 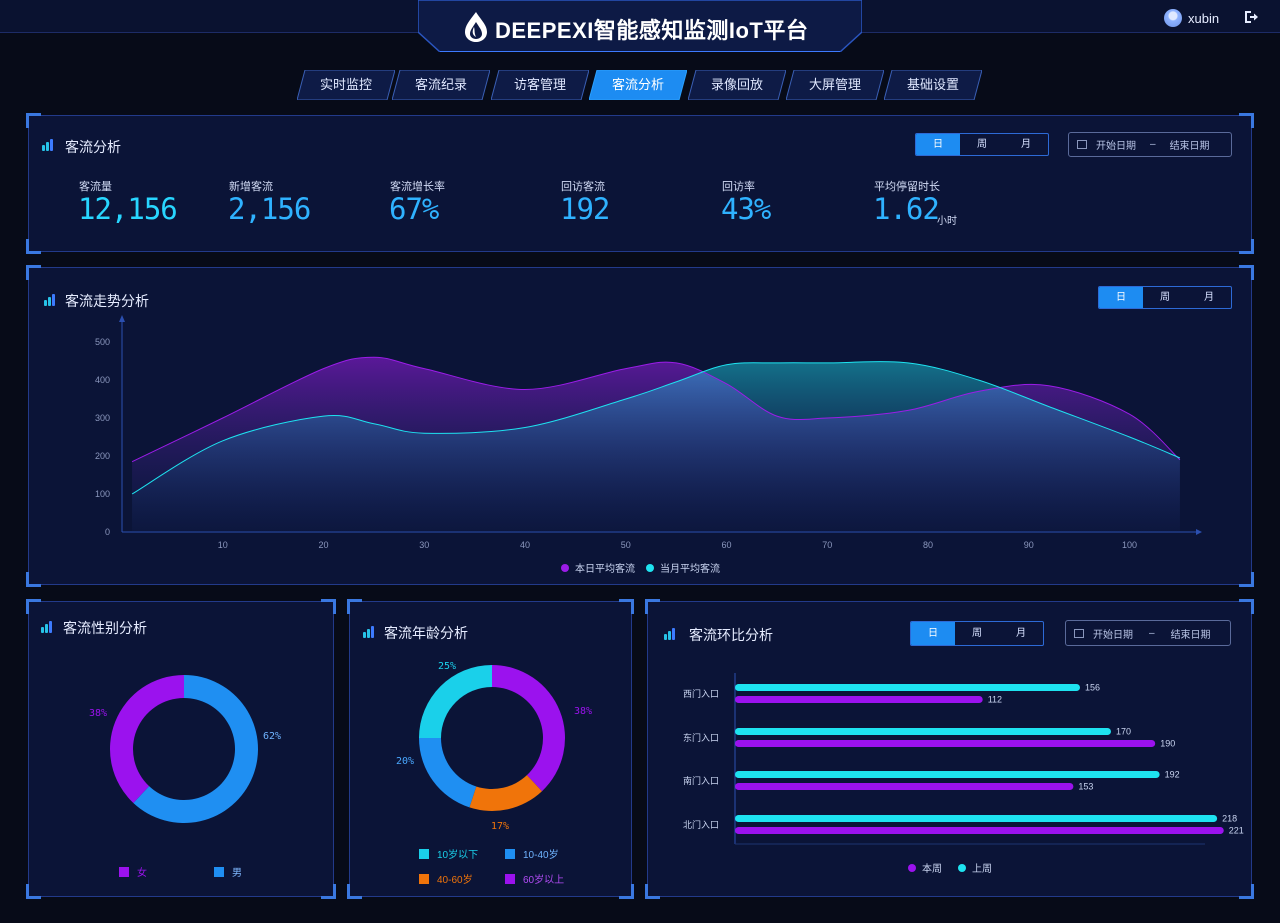 What do you see at coordinates (626, 545) in the screenshot?
I see `x-tick-label: 50` at bounding box center [626, 545].